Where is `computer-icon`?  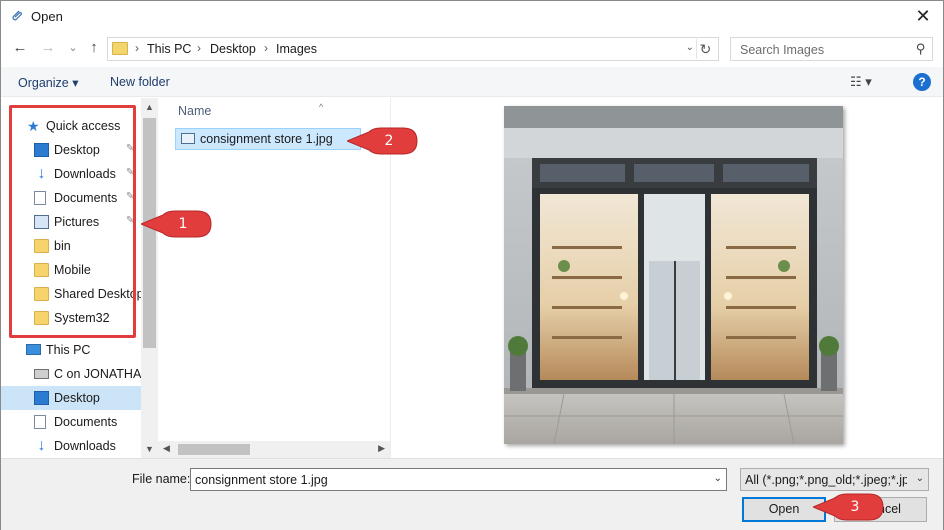
computer-icon is located at coordinates (33, 349).